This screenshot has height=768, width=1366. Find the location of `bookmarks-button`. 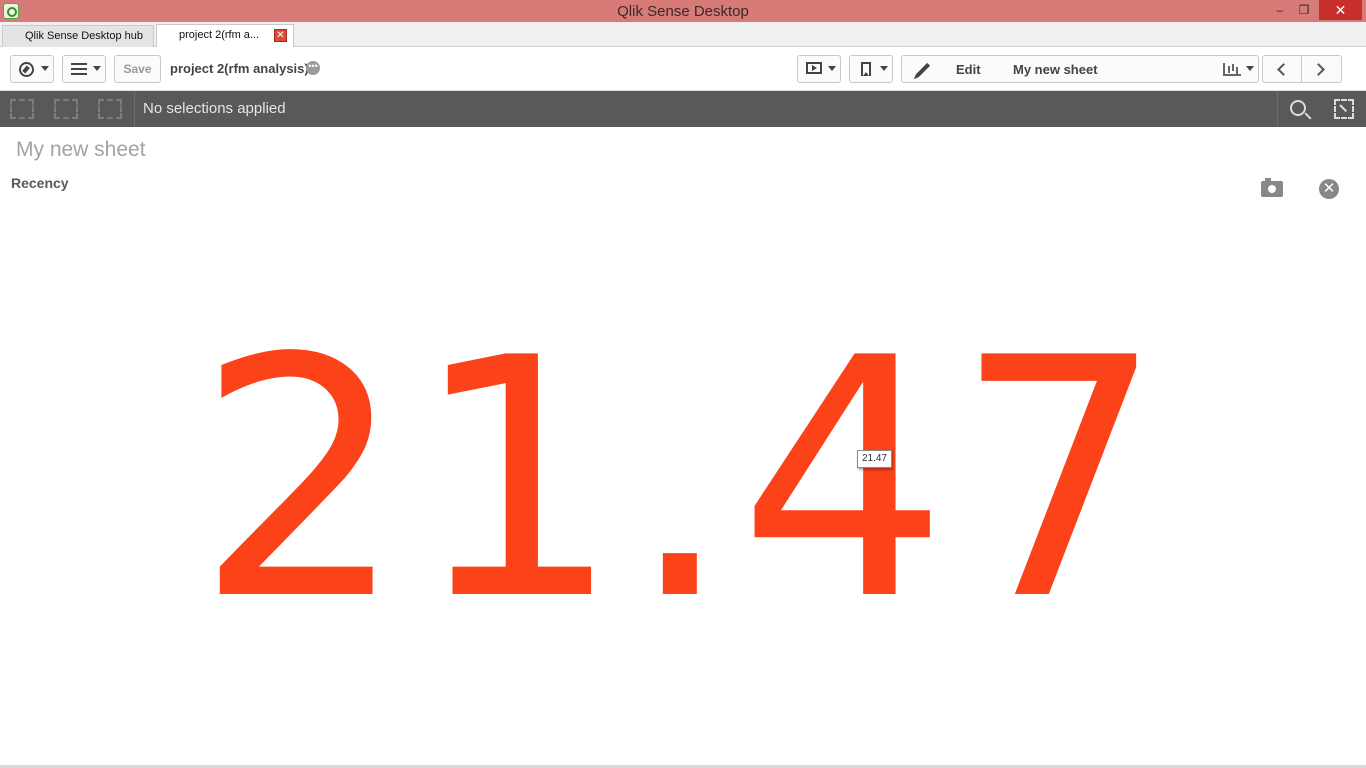

bookmarks-button is located at coordinates (871, 69).